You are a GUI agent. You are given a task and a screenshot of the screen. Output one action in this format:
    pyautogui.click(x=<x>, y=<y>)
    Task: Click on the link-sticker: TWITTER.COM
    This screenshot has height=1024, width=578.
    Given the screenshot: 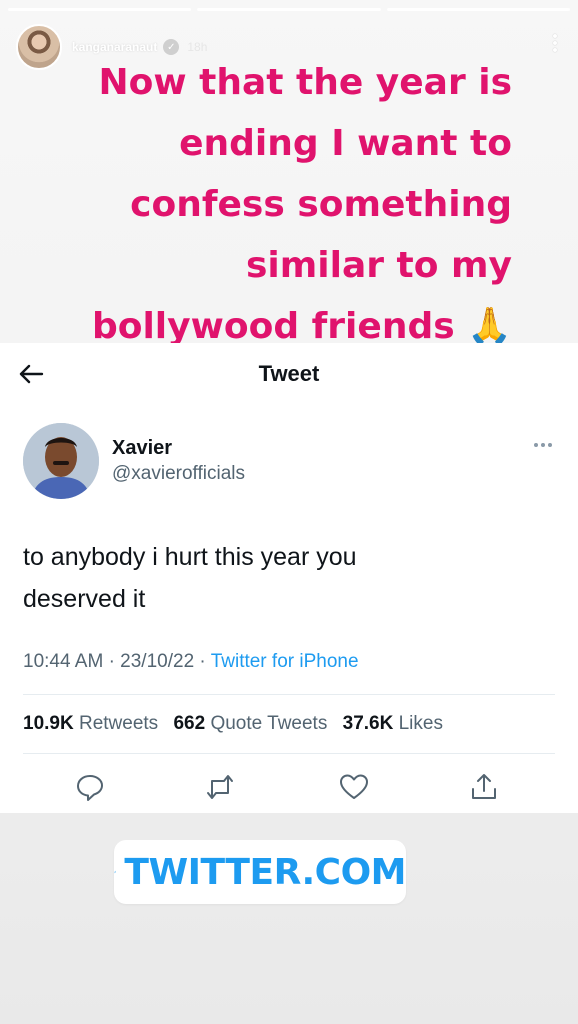 What is the action you would take?
    pyautogui.click(x=260, y=872)
    